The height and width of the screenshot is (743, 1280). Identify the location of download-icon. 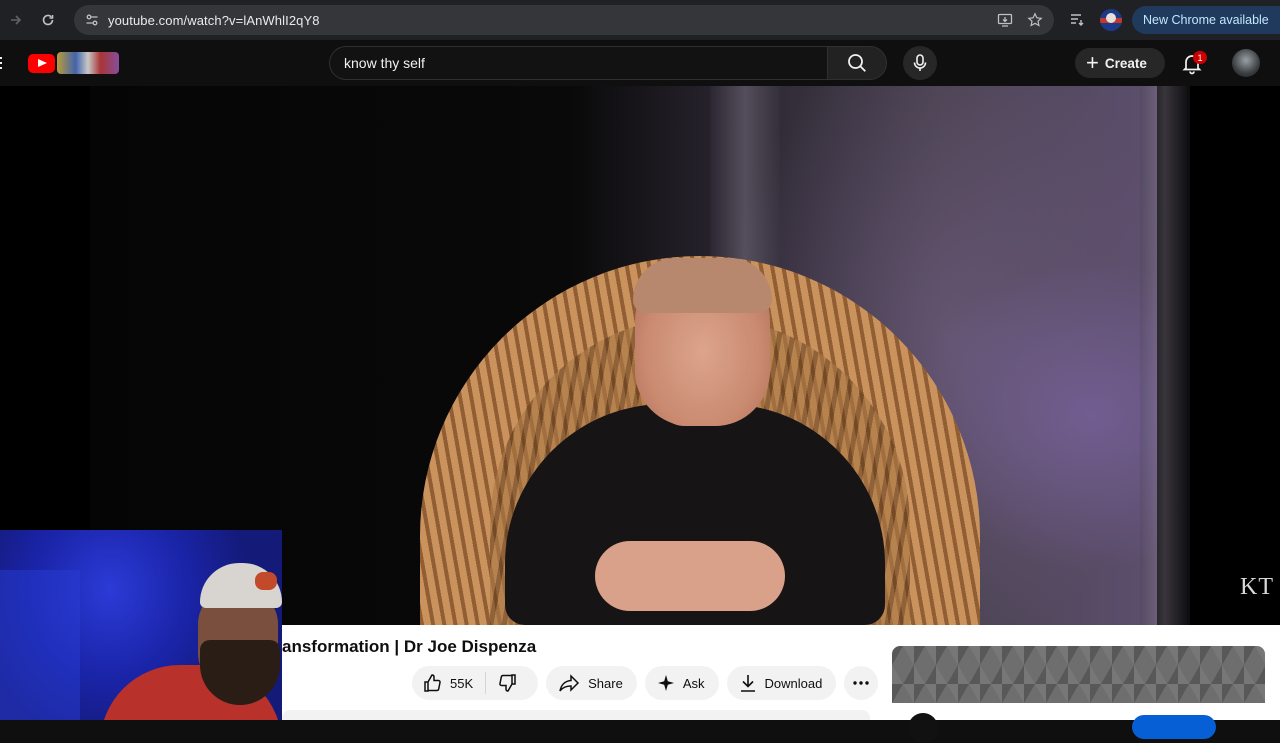
(747, 683).